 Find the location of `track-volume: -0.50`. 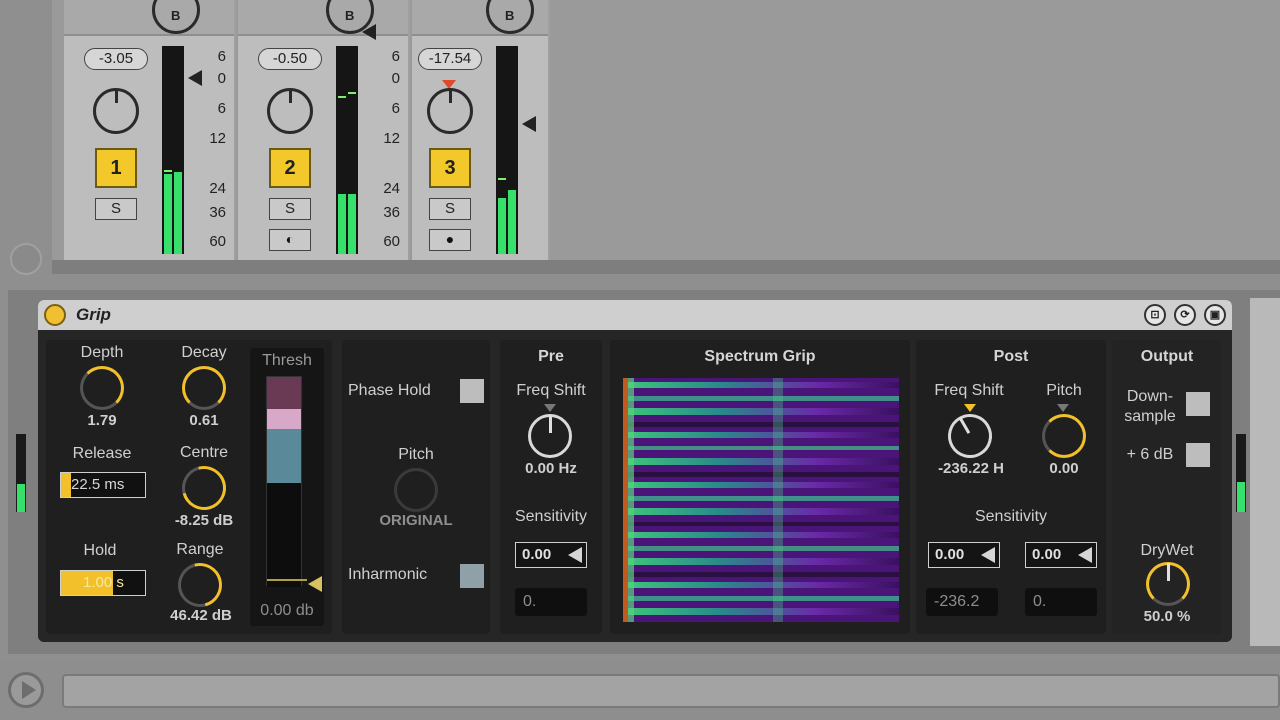

track-volume: -0.50 is located at coordinates (290, 59).